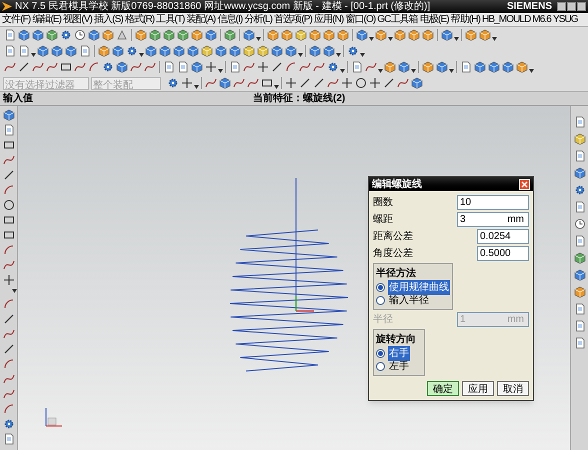 The height and width of the screenshot is (450, 588). Describe the element at coordinates (516, 19) in the screenshot. I see `menu-item: HB_MOULD M6.6` at that location.